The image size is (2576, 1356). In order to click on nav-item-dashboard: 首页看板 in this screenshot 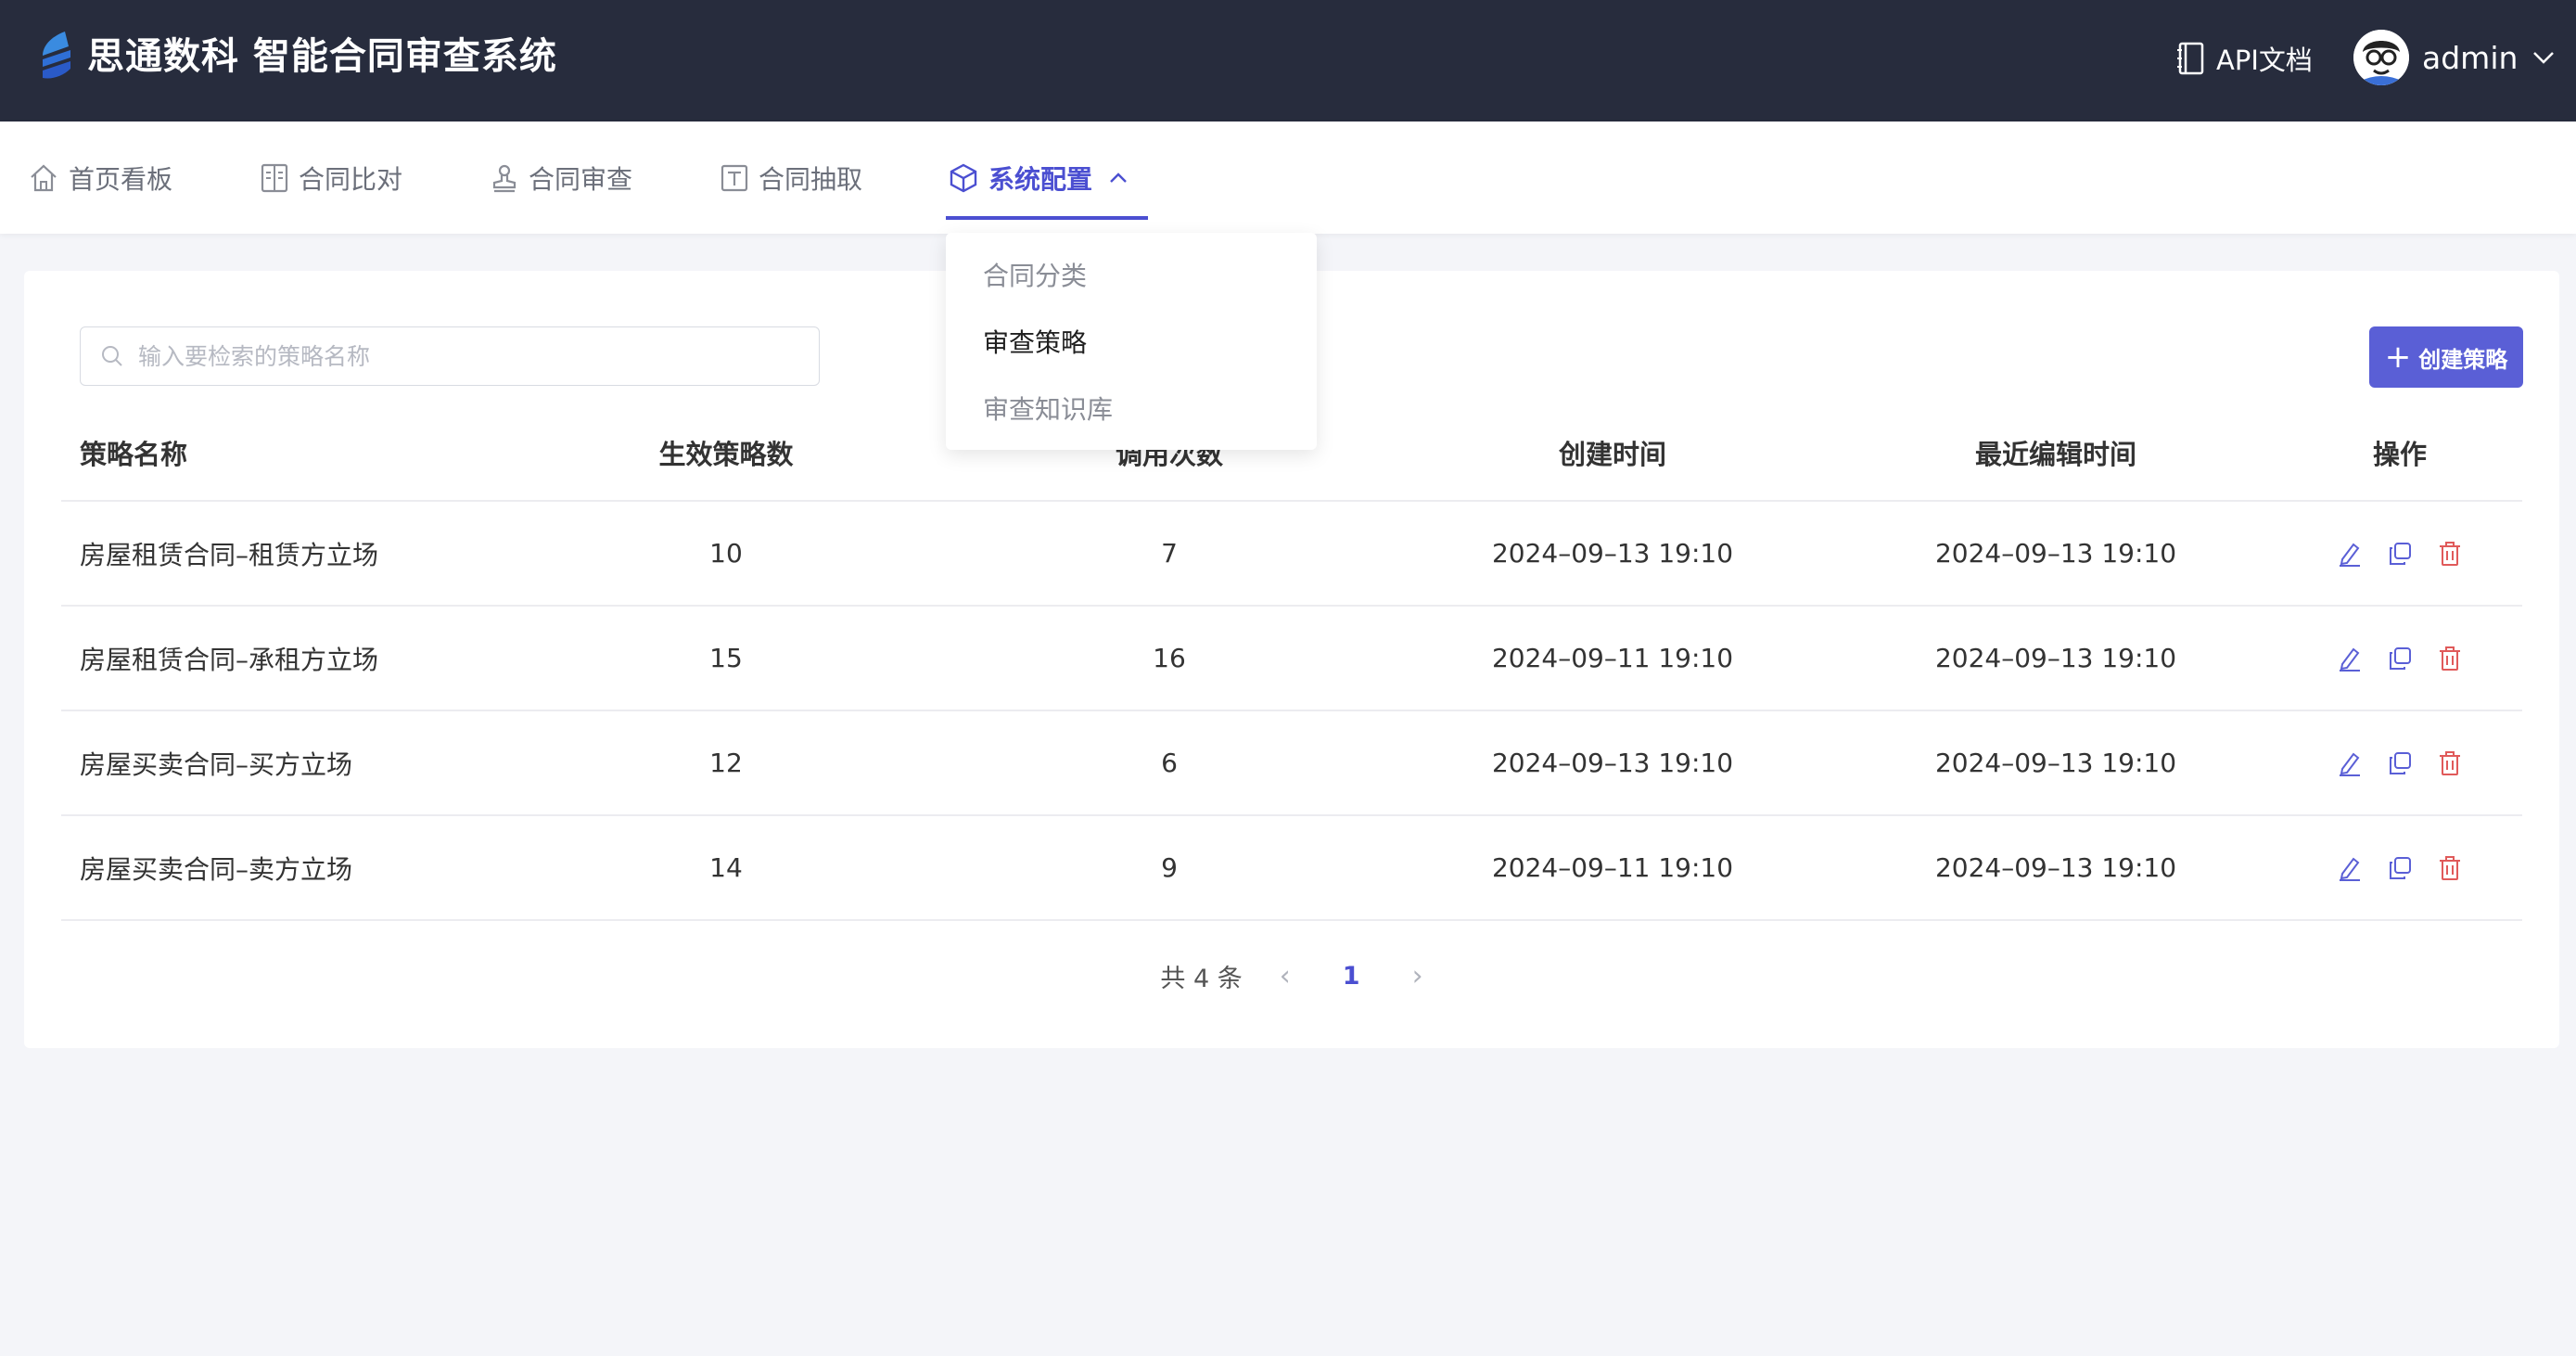, I will do `click(100, 178)`.